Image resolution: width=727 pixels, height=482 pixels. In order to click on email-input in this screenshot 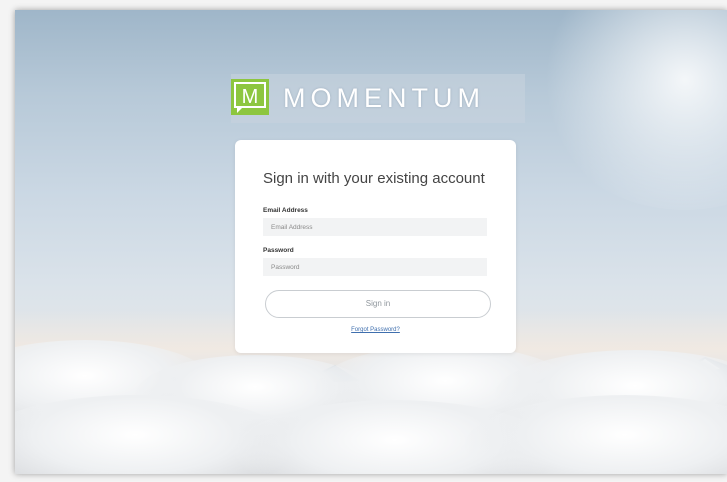, I will do `click(375, 227)`.